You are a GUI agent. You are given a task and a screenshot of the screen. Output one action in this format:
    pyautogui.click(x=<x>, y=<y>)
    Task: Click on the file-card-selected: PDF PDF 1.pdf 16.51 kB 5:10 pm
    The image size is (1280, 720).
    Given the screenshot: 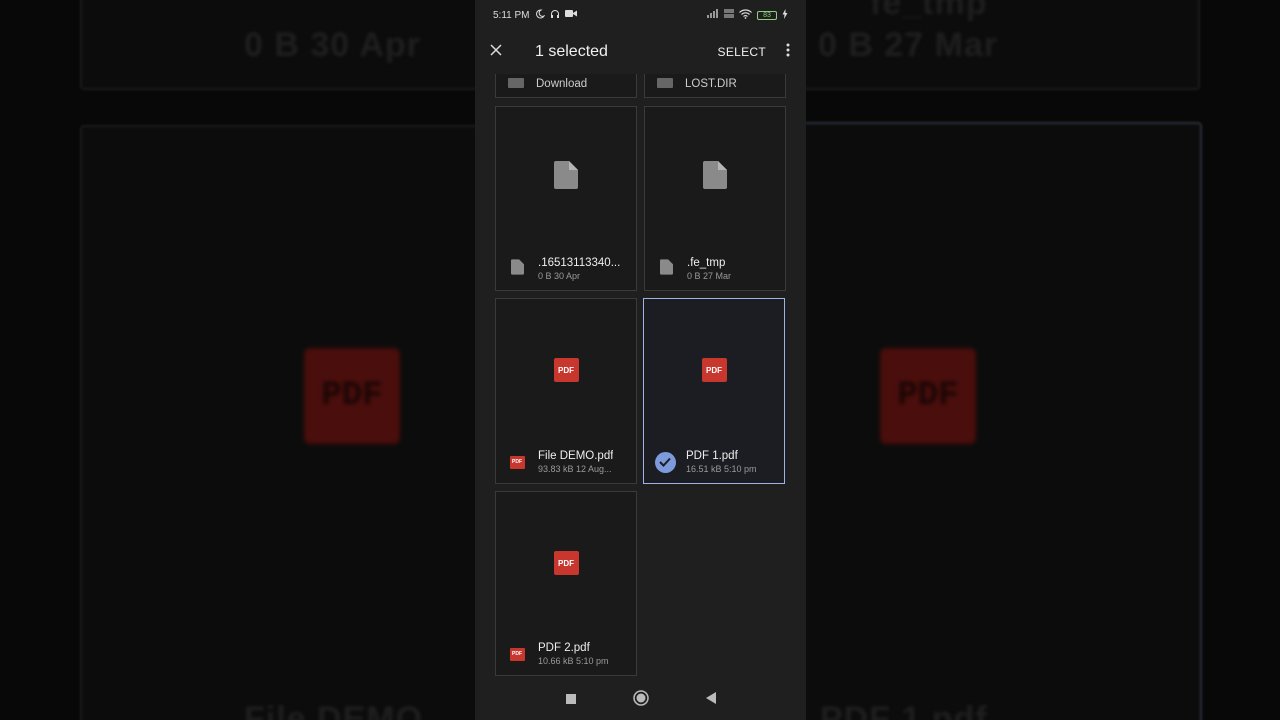 What is the action you would take?
    pyautogui.click(x=714, y=391)
    